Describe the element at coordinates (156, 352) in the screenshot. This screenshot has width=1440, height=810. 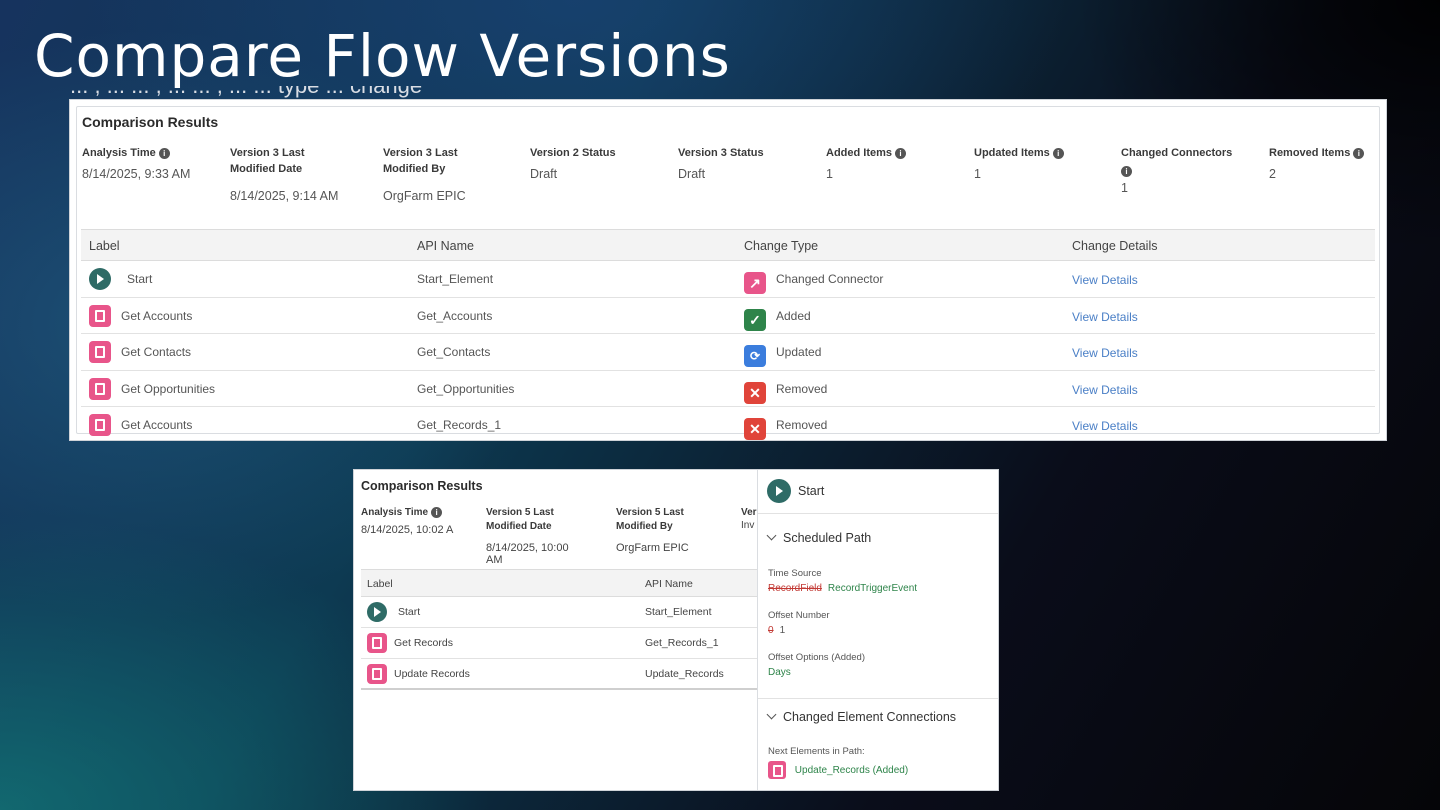
I see `row-label: Get Contacts` at that location.